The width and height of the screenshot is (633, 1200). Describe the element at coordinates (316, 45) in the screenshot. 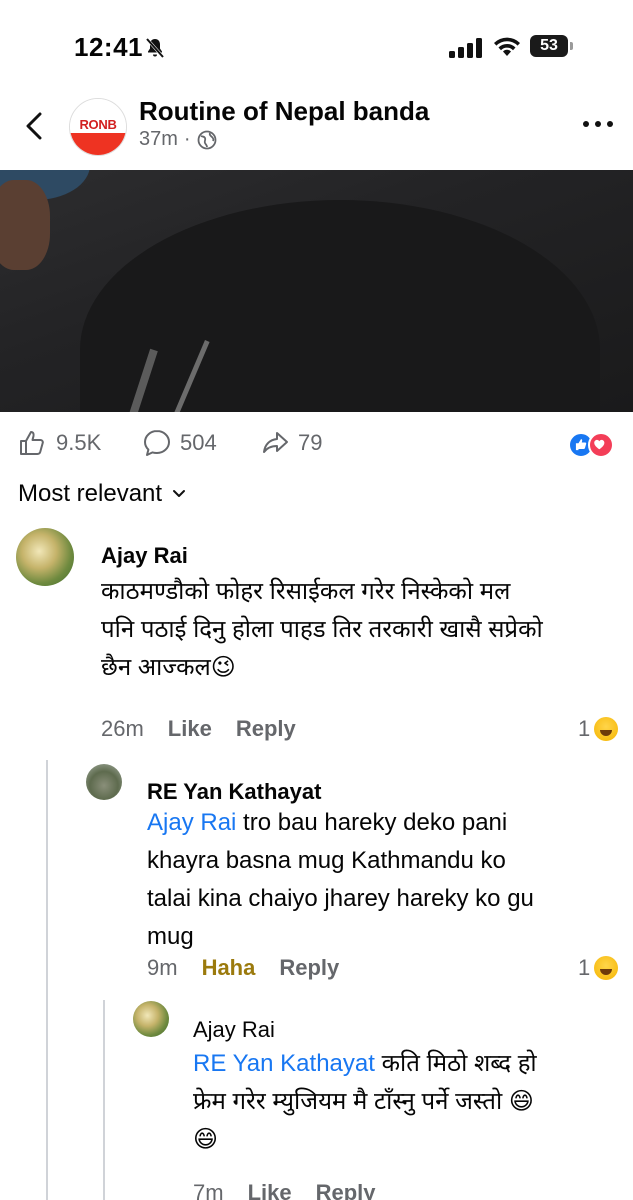

I see `status-bar: 12:41 53` at that location.